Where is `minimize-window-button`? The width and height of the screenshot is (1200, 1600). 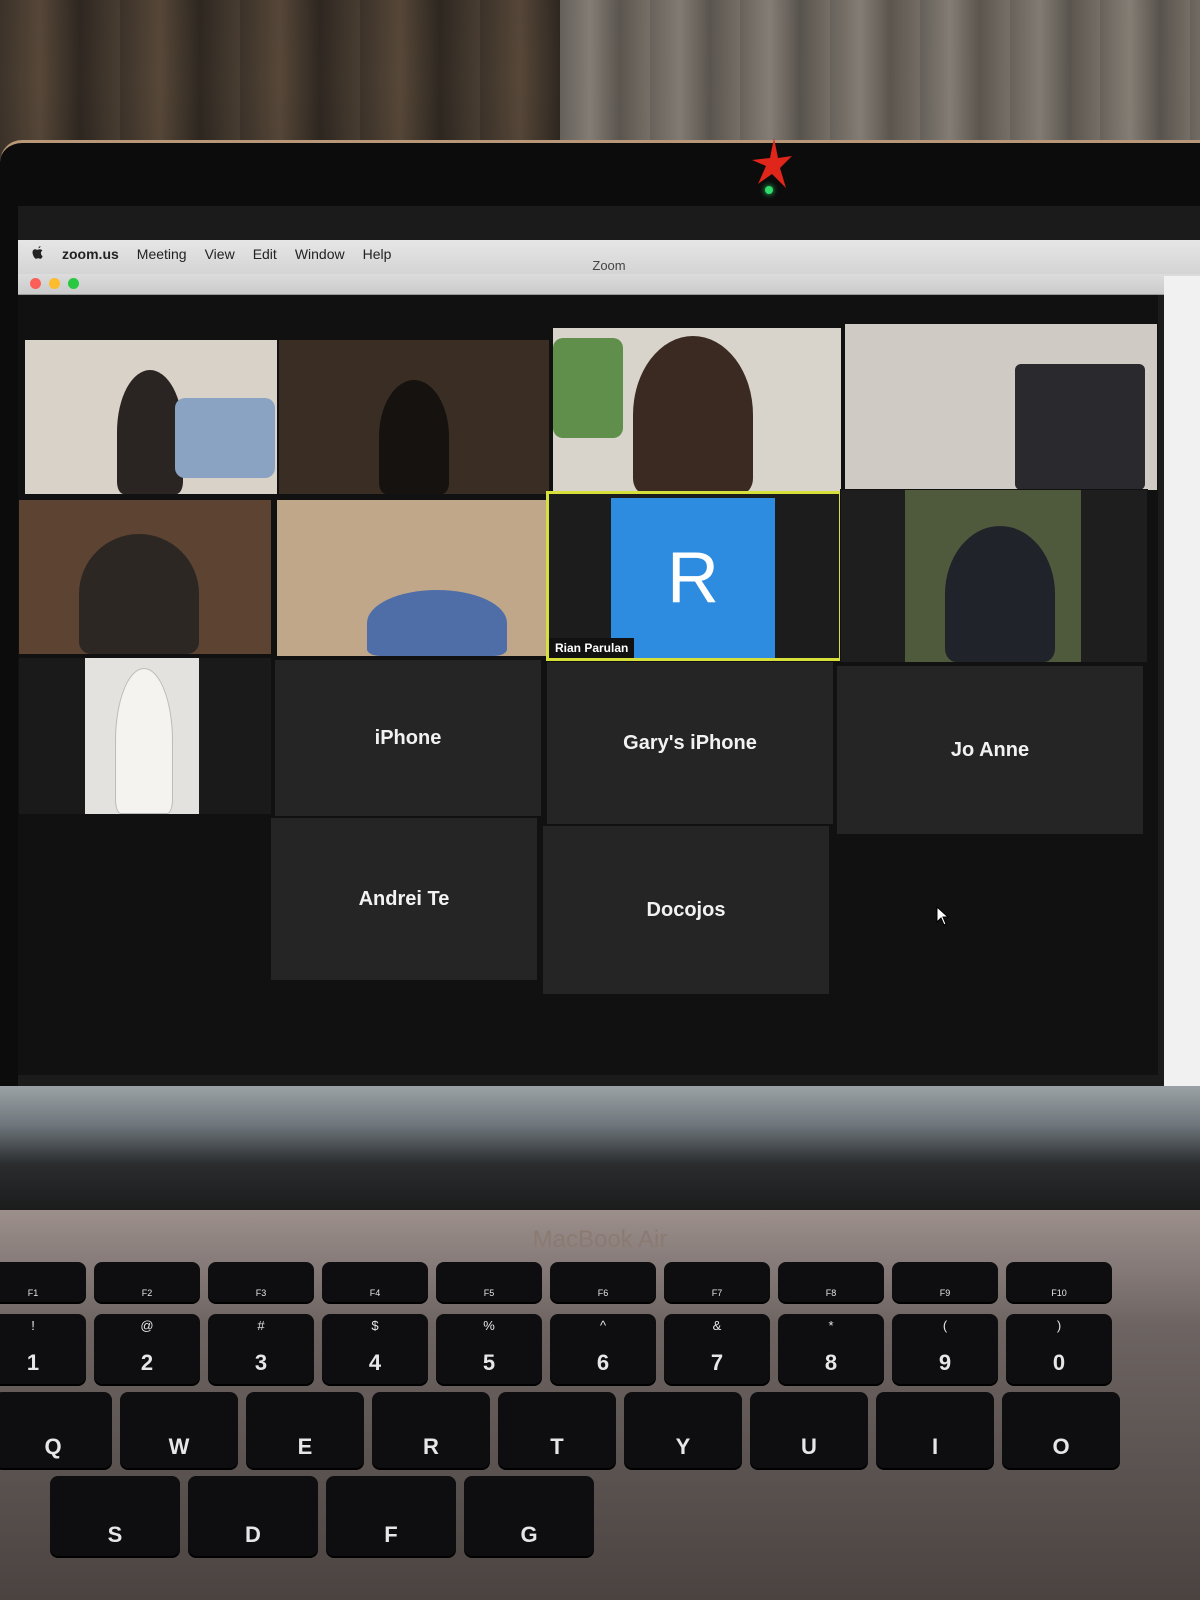 minimize-window-button is located at coordinates (54, 283).